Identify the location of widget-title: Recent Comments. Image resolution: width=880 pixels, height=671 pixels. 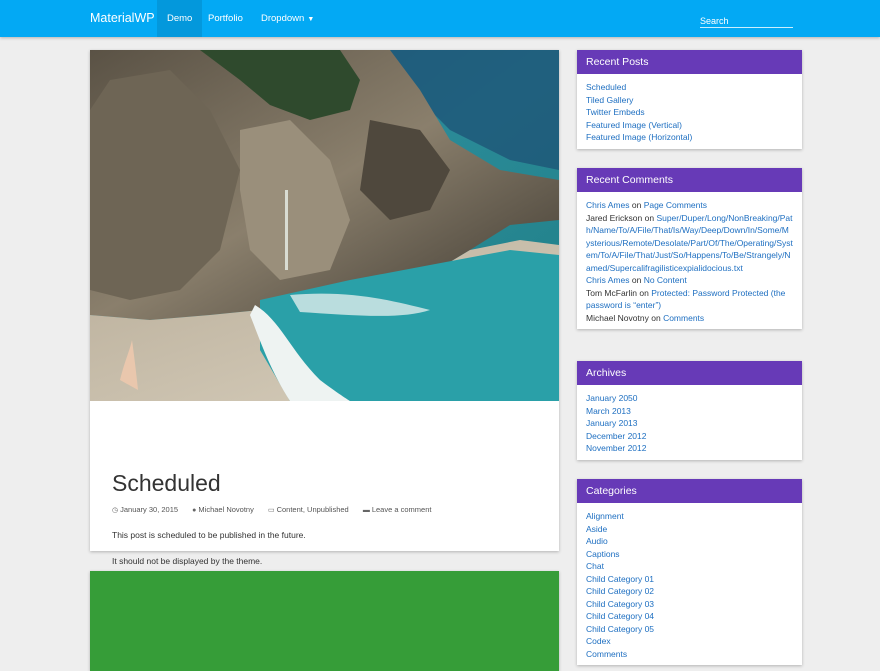
(689, 180).